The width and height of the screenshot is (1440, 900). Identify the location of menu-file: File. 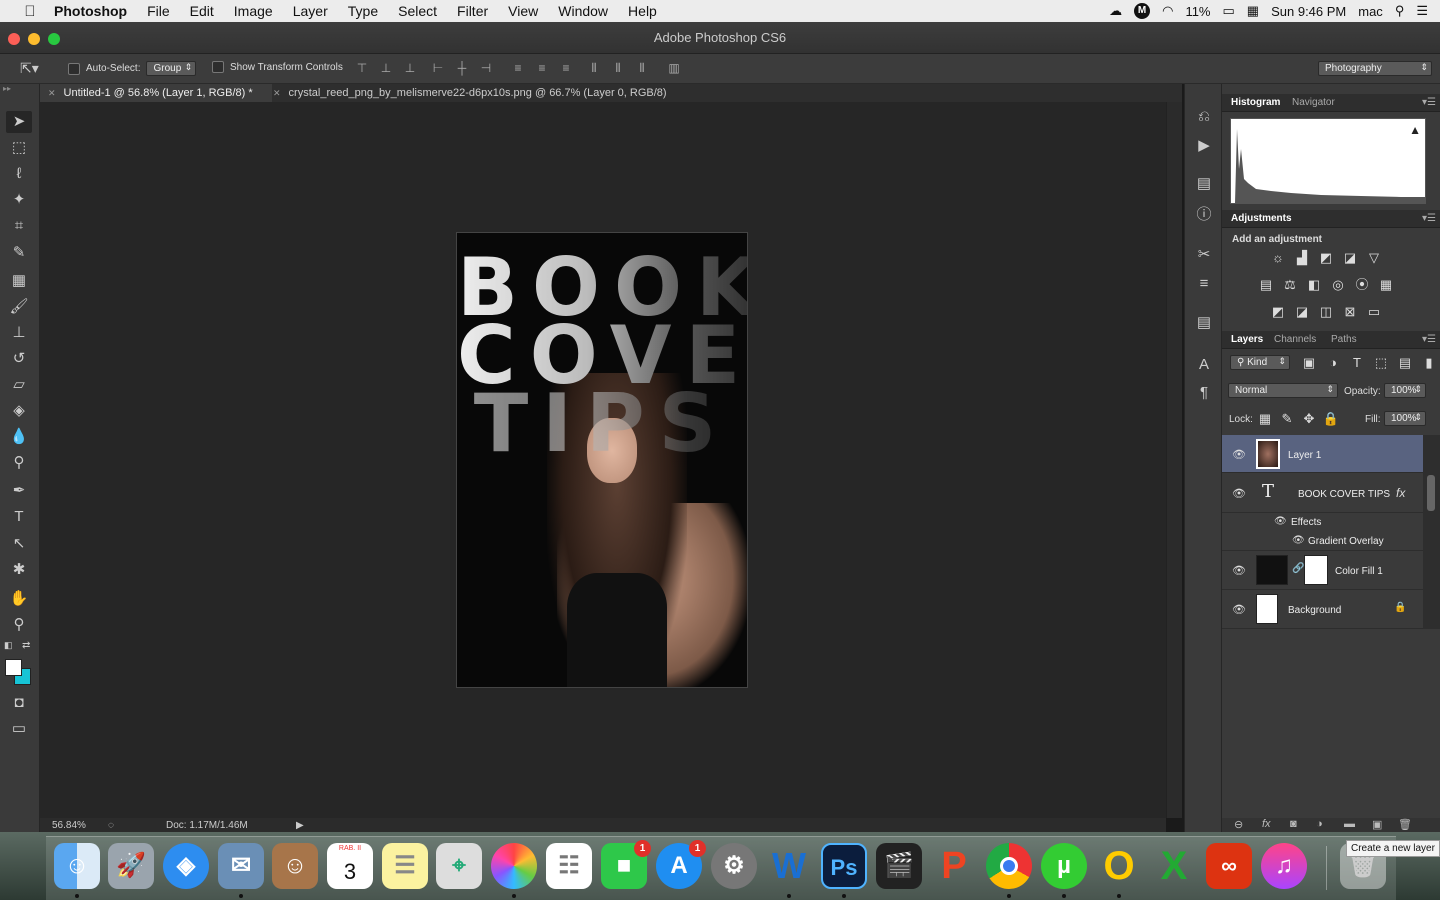
(158, 11).